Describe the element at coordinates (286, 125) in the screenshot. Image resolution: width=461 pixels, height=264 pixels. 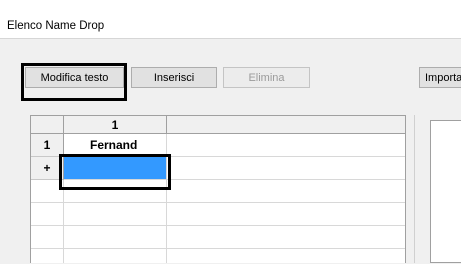
I see `column-header-filler` at that location.